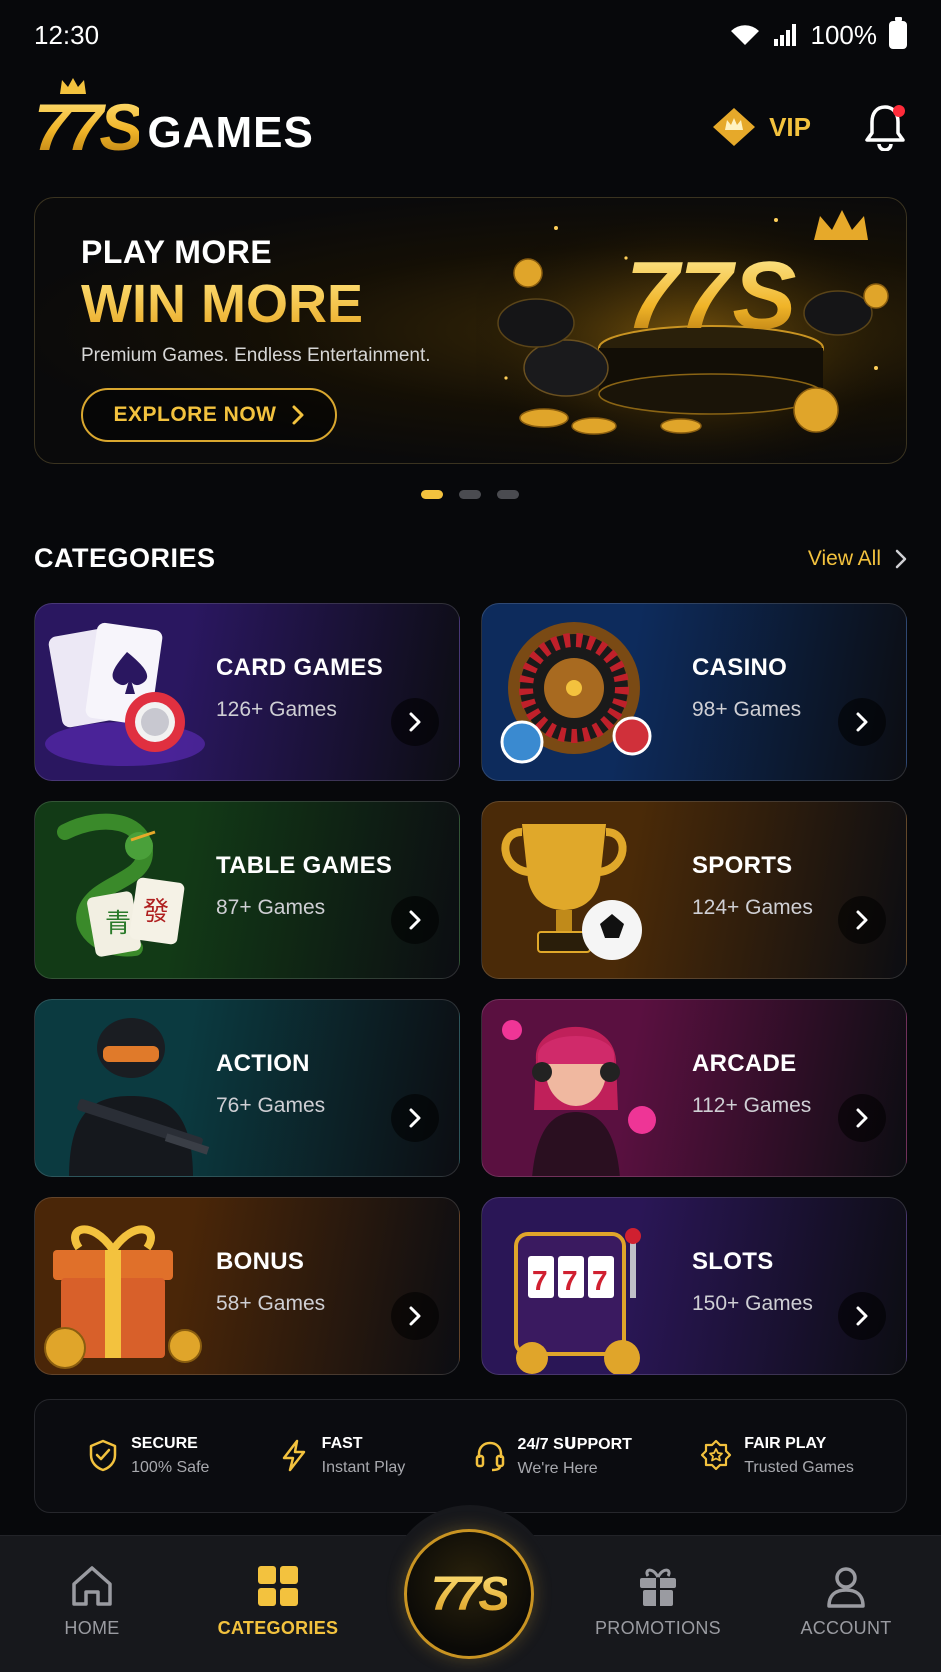 The image size is (941, 1672). What do you see at coordinates (271, 1105) in the screenshot?
I see `category-count: 76+ Games` at bounding box center [271, 1105].